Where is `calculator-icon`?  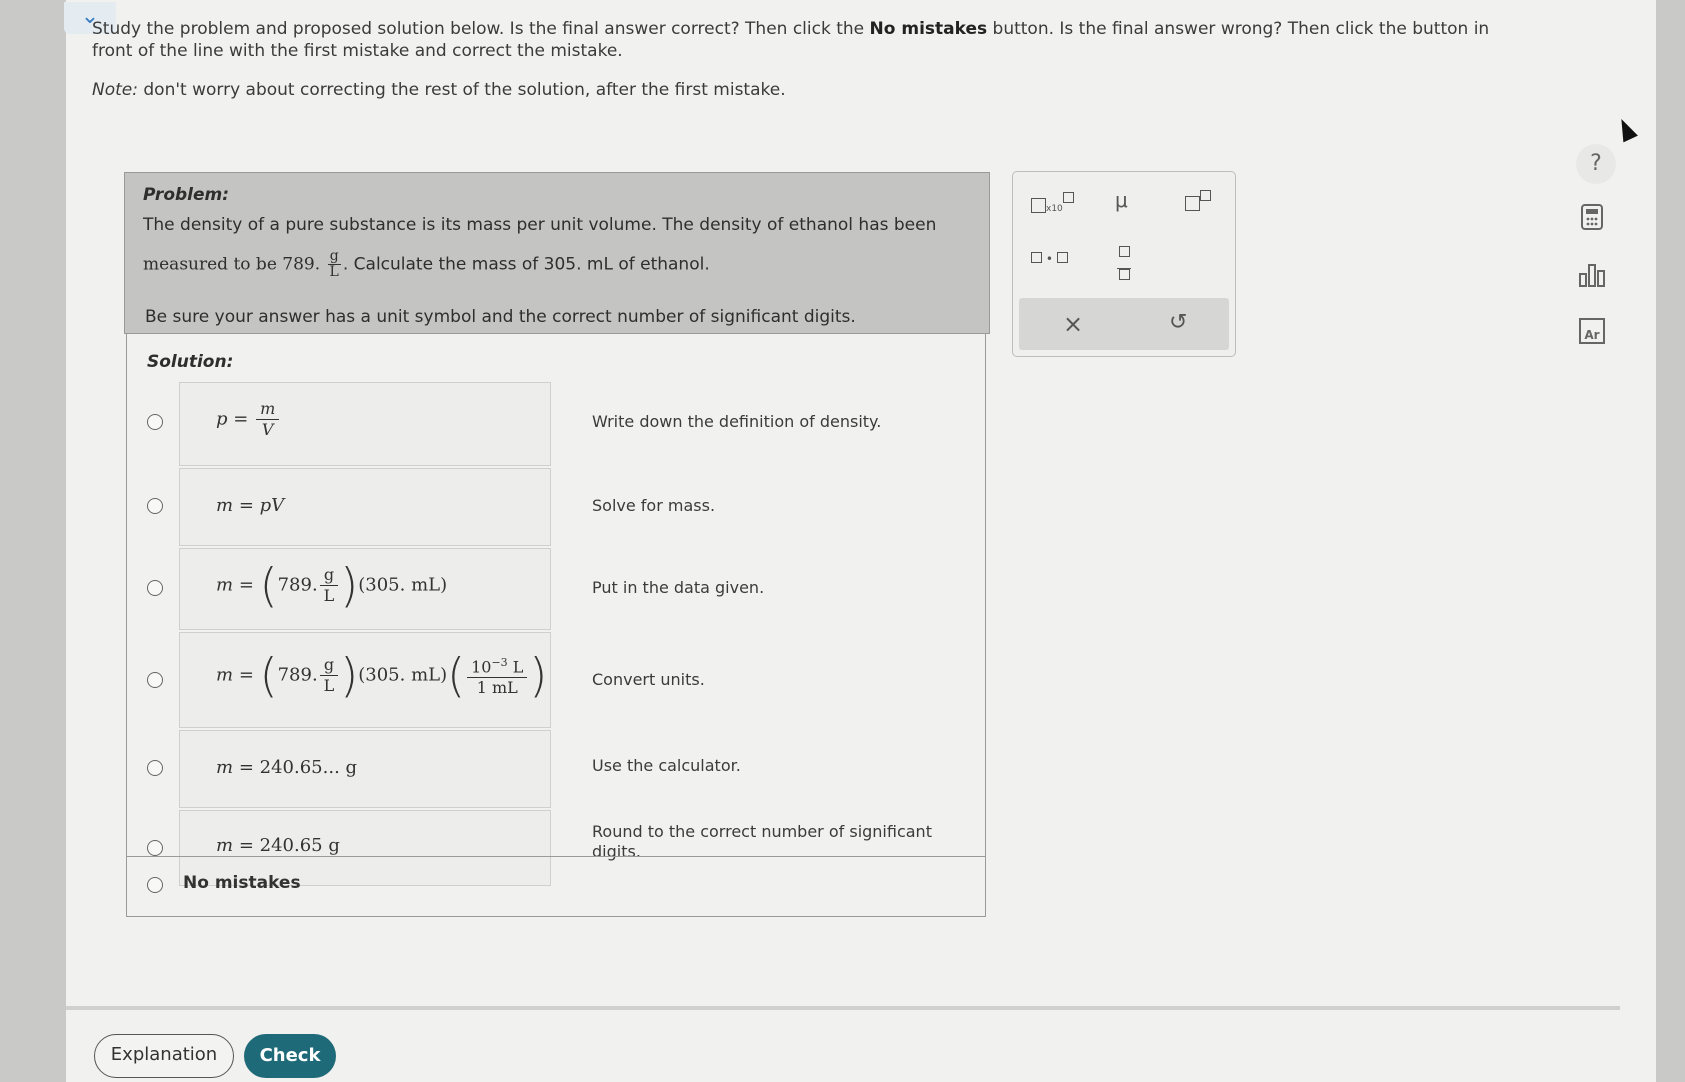 calculator-icon is located at coordinates (1592, 220).